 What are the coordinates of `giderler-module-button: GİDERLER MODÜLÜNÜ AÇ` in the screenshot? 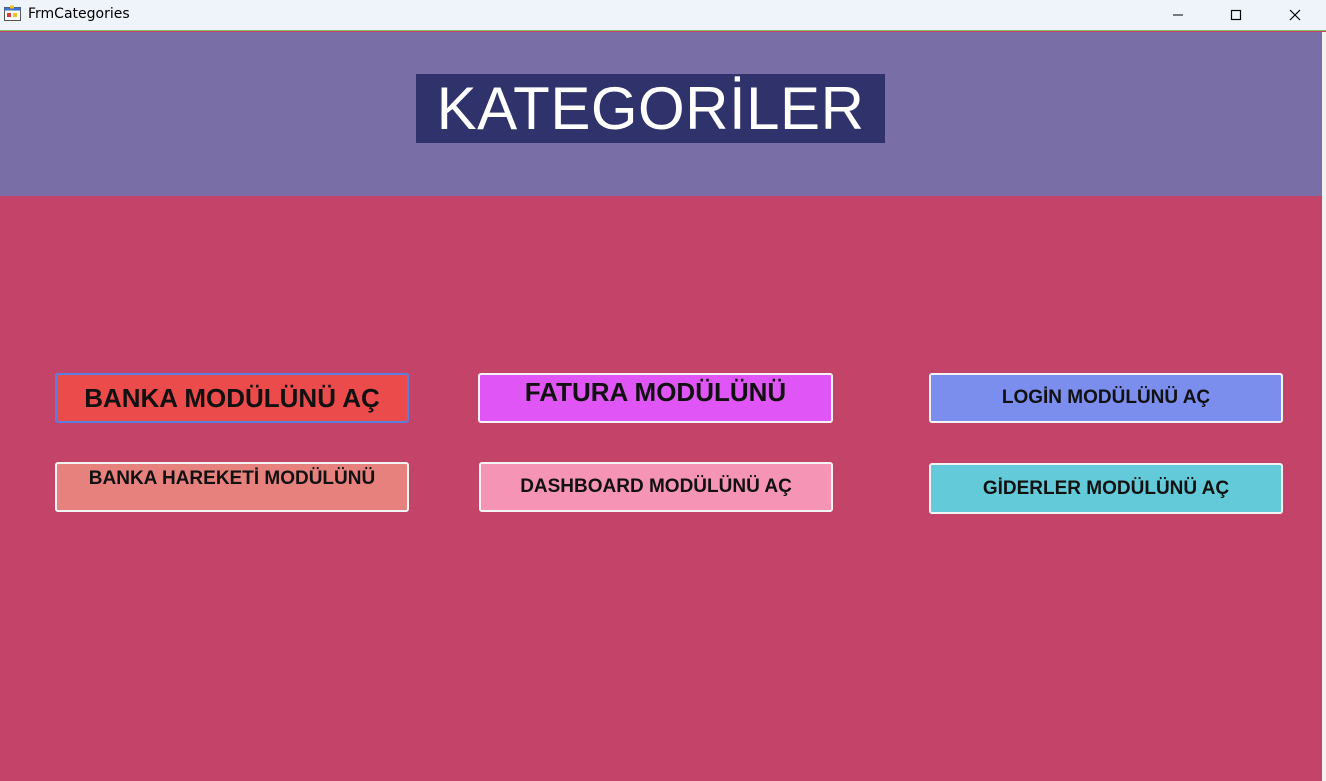 It's located at (1106, 488).